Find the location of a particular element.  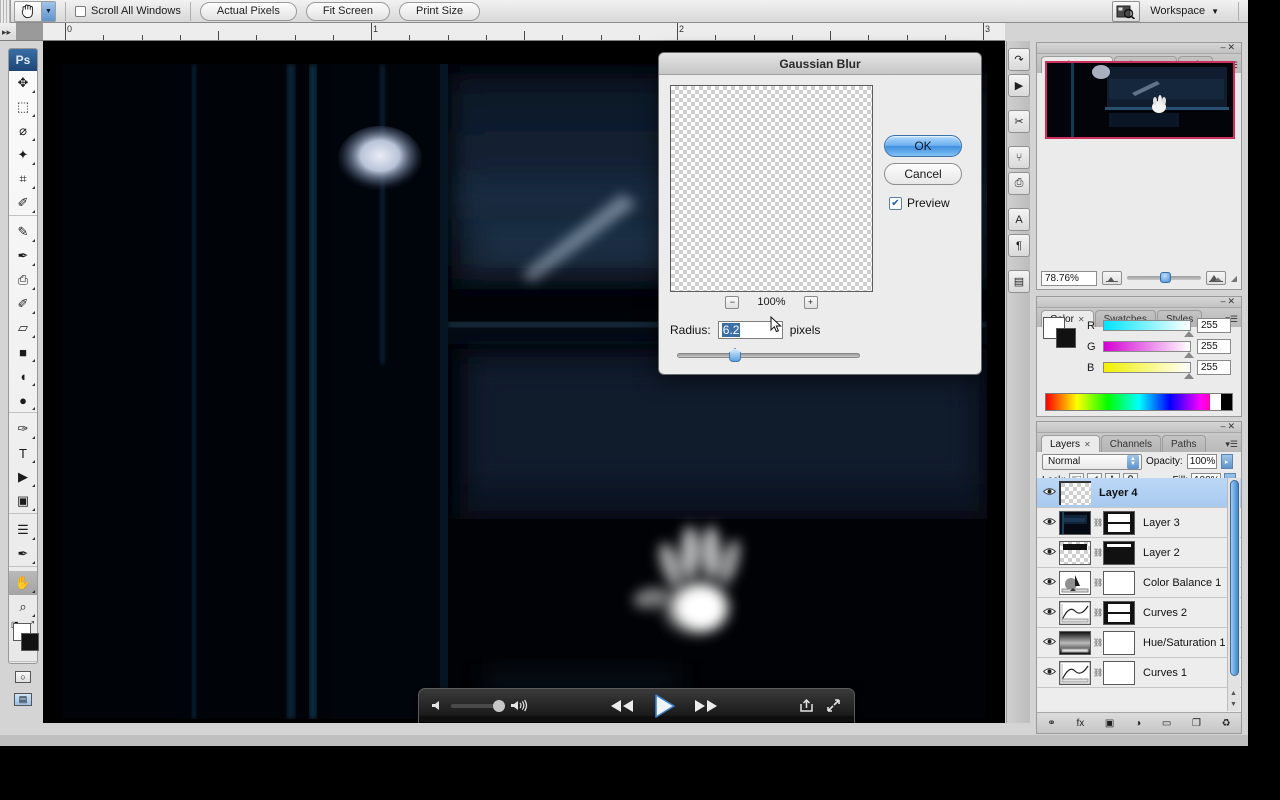

fit-screen-button: Fit Screen is located at coordinates (347, 11).